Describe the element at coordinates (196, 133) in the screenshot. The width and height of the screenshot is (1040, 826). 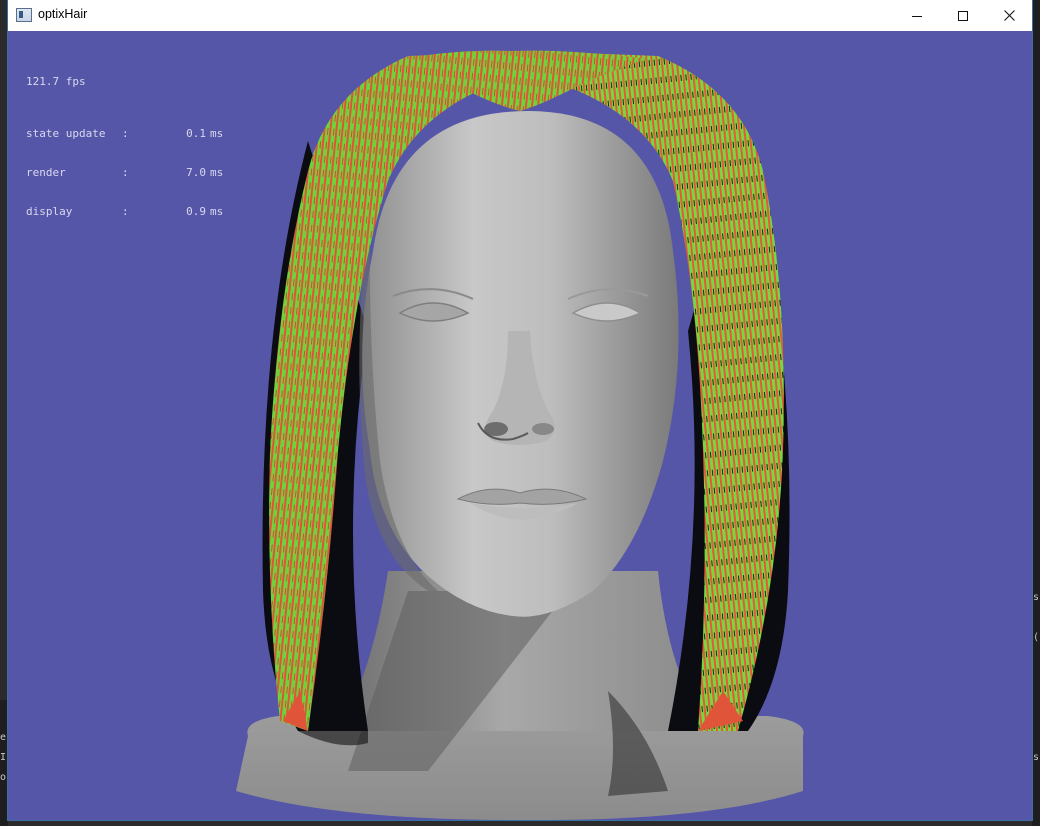
I see `stat-value: 0.1` at that location.